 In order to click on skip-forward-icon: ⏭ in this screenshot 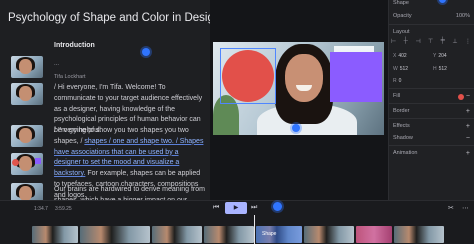, I will do `click(254, 208)`.